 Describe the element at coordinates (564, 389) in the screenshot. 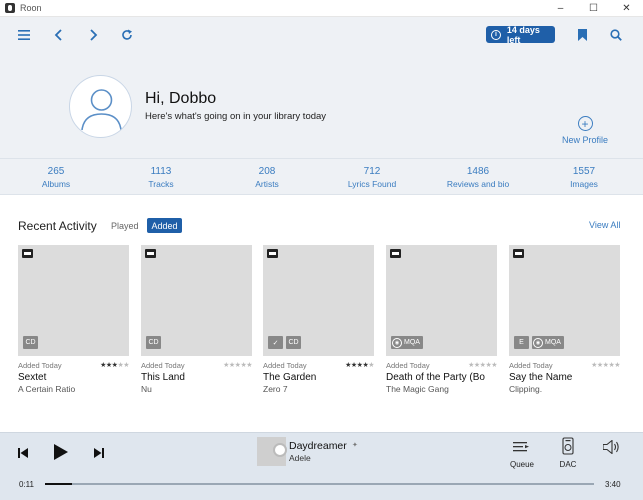

I see `album-artist: Clipping.` at that location.